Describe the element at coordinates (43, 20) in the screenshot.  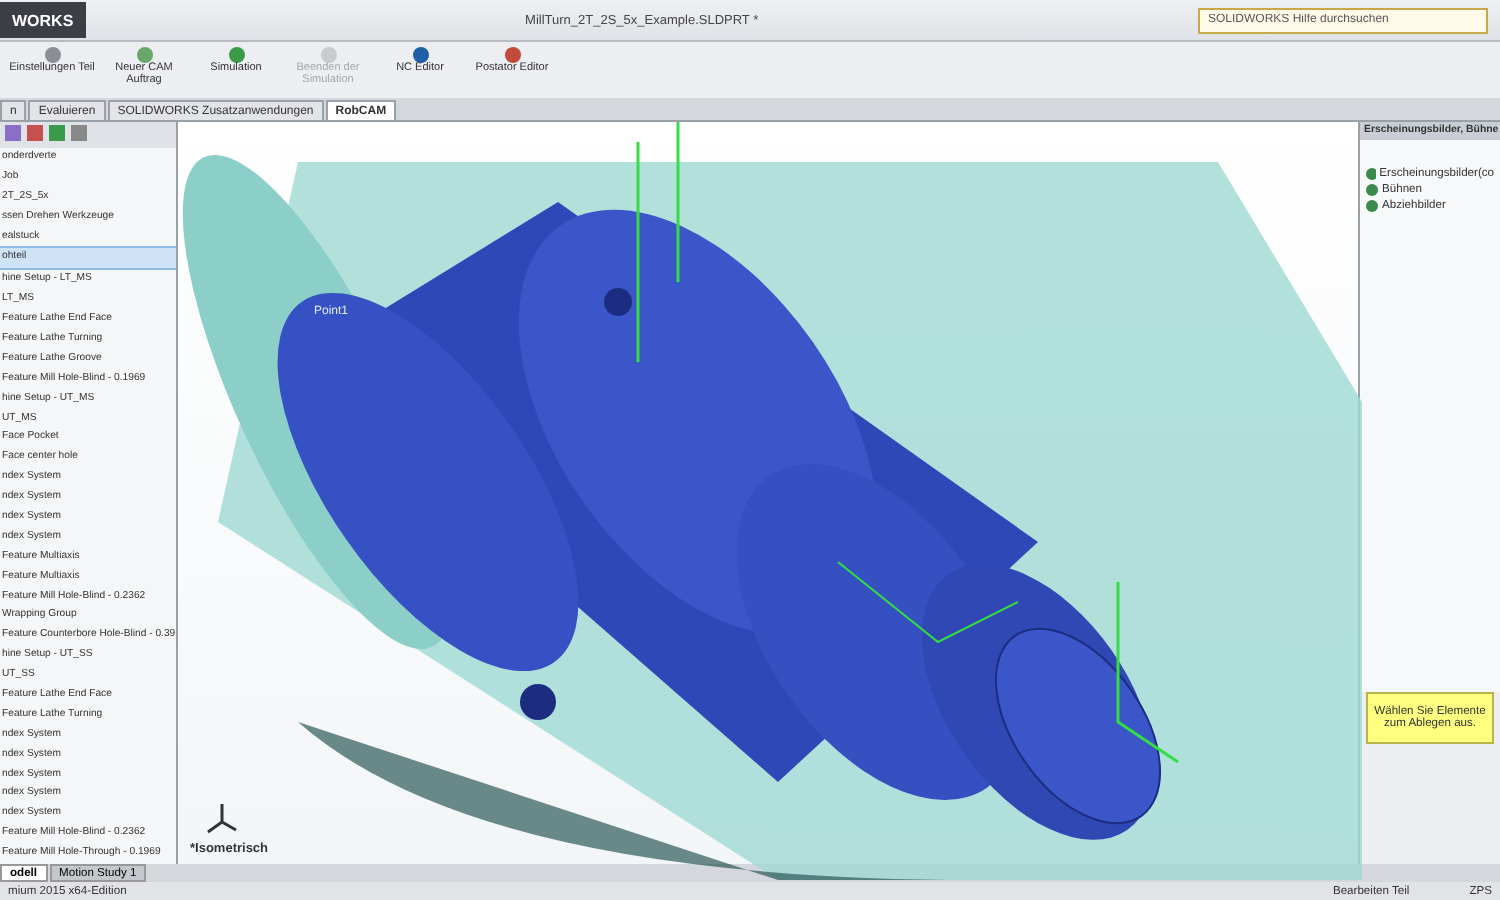
I see `app-logo: WORKS` at that location.